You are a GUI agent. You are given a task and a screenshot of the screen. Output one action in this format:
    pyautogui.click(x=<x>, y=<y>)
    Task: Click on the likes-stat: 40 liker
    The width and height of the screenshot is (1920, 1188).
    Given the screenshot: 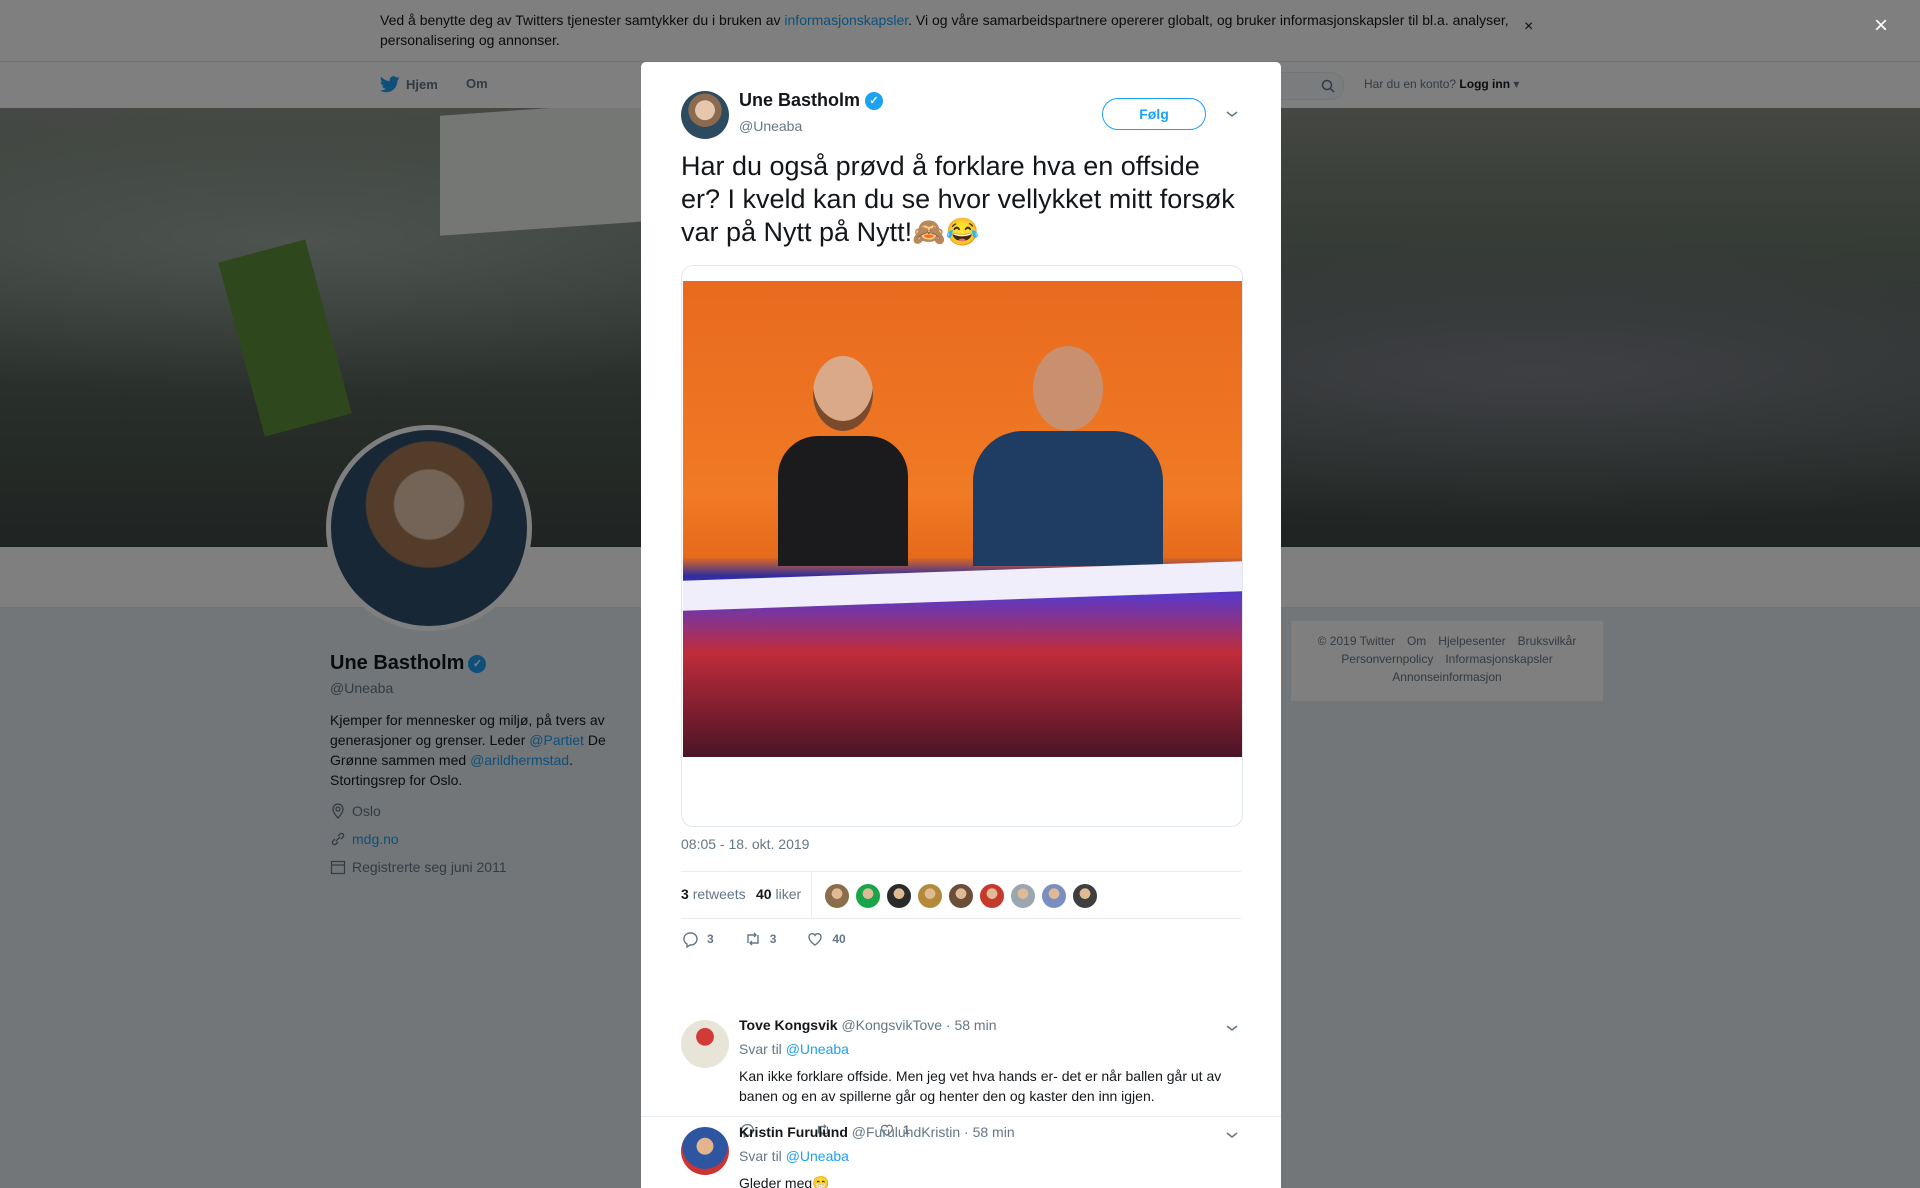 What is the action you would take?
    pyautogui.click(x=778, y=894)
    